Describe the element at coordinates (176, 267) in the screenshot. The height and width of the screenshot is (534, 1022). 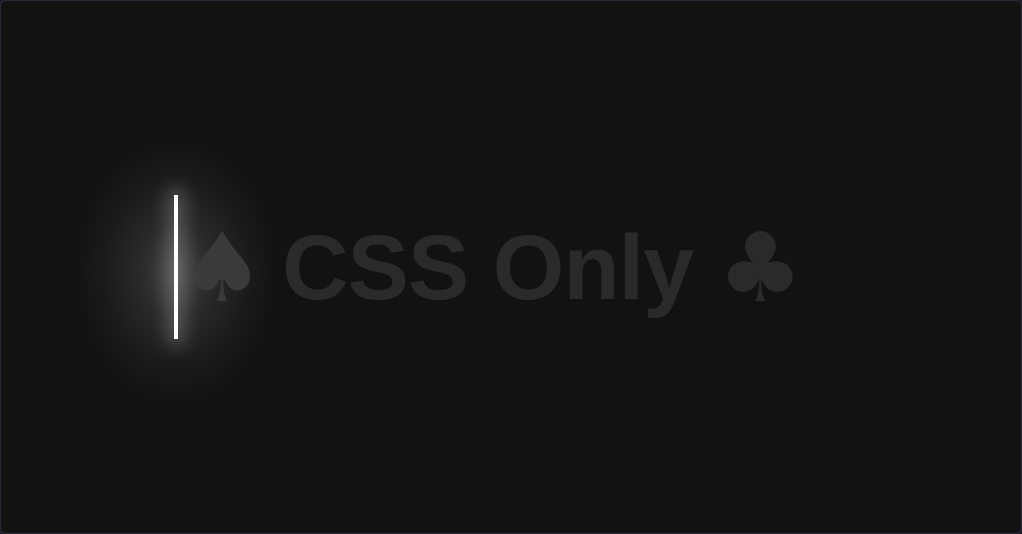
I see `text-cursor` at that location.